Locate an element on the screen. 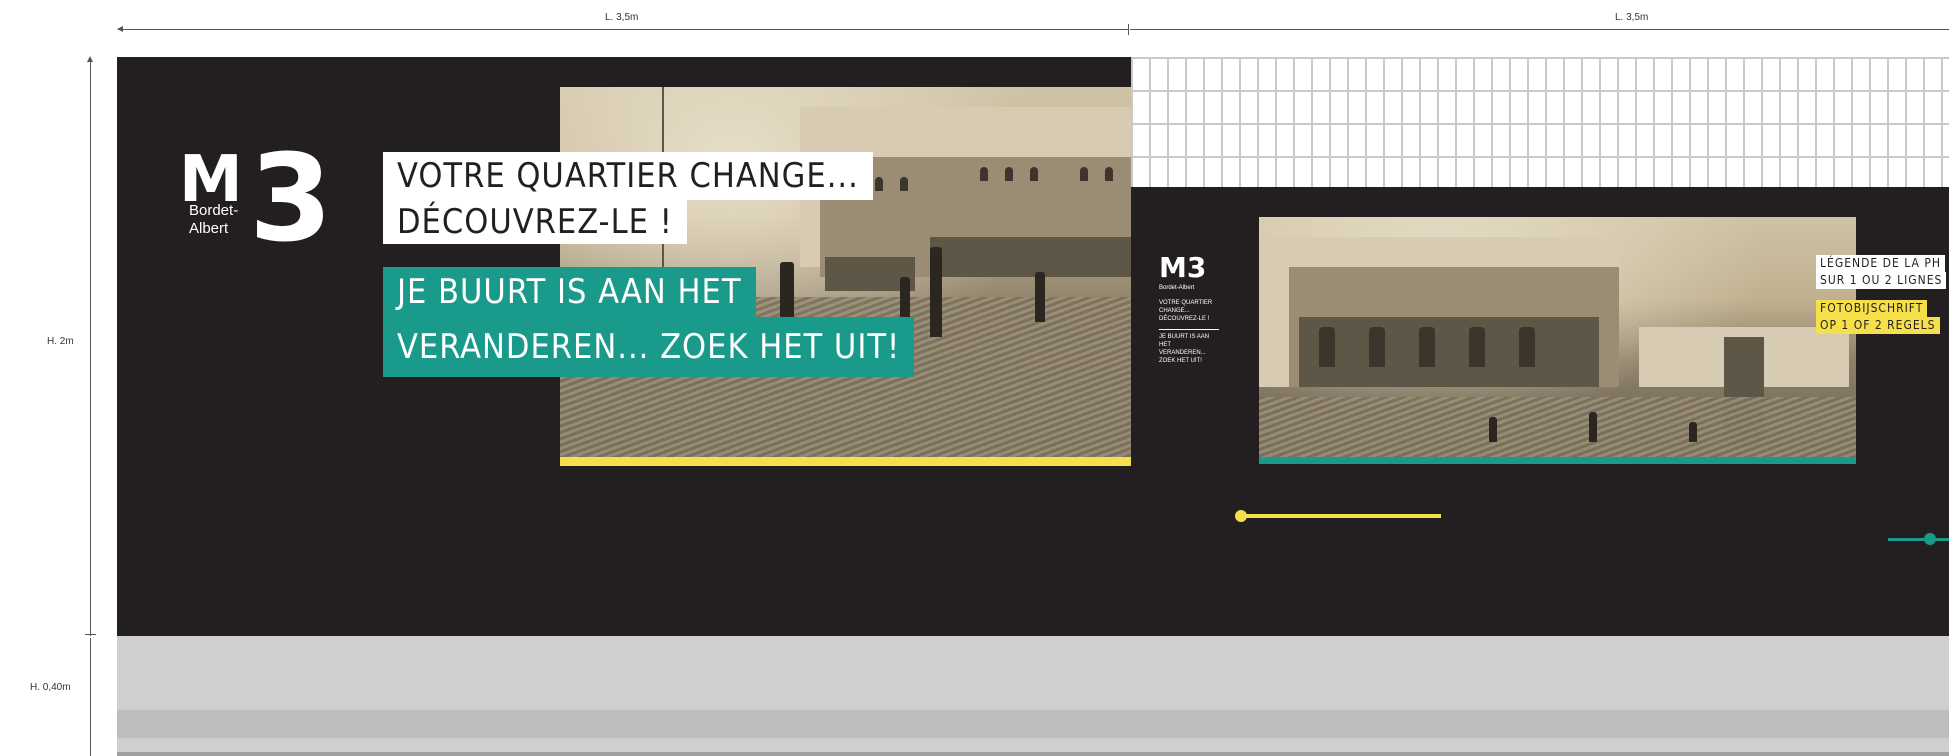 This screenshot has height=756, width=1949. logo-number: 3 is located at coordinates (291, 199).